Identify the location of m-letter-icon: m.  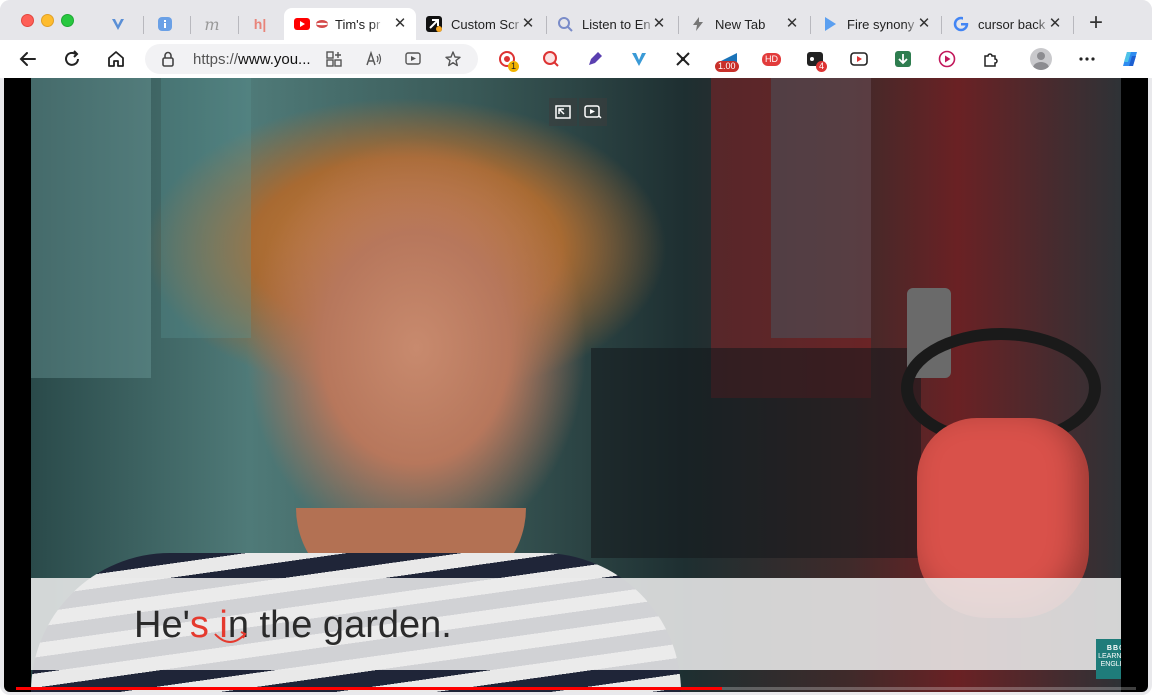
(212, 24).